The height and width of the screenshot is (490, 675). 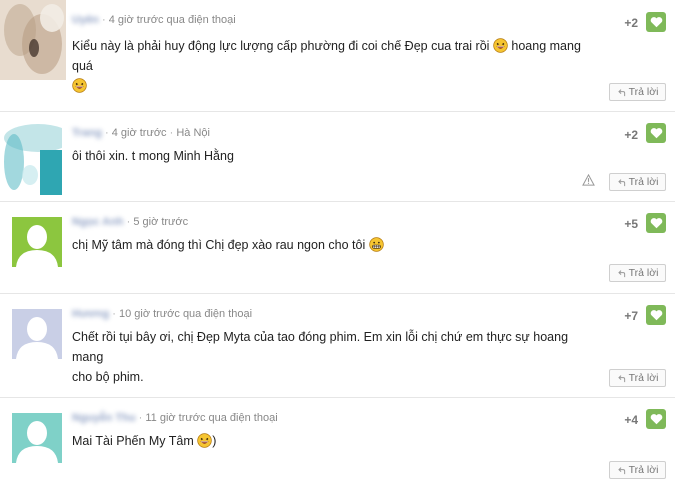 What do you see at coordinates (631, 316) in the screenshot?
I see `vote-score: +7` at bounding box center [631, 316].